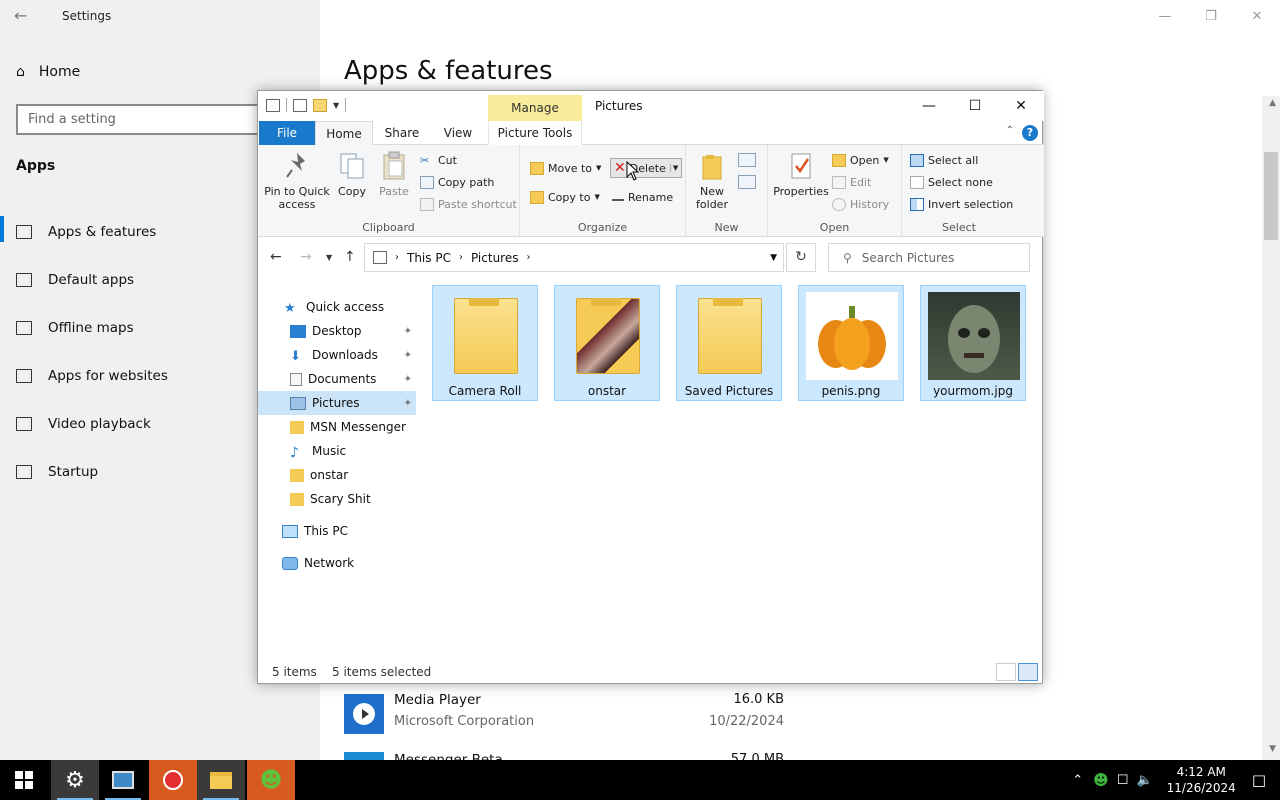 The image size is (1280, 800). What do you see at coordinates (337, 403) in the screenshot?
I see `nav-pictures: Pictures ✦` at bounding box center [337, 403].